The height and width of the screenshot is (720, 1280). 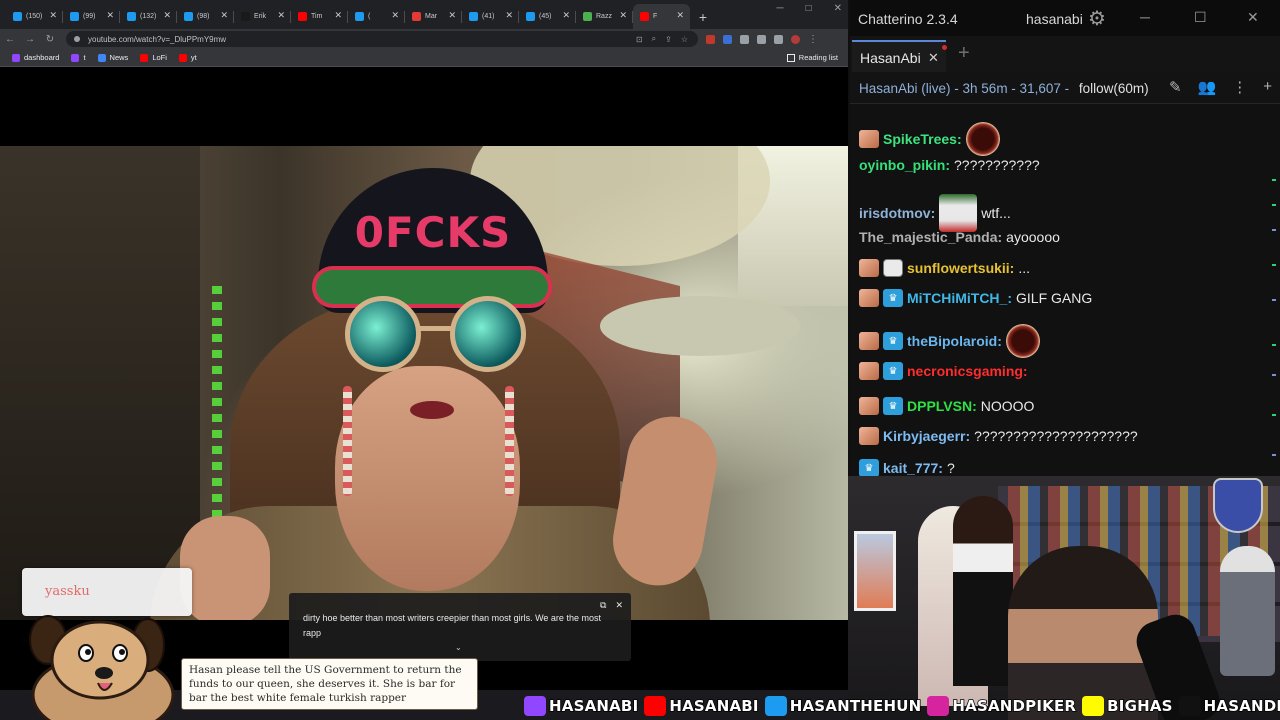 What do you see at coordinates (1200, 17) in the screenshot?
I see `maximize-icon: ☐` at bounding box center [1200, 17].